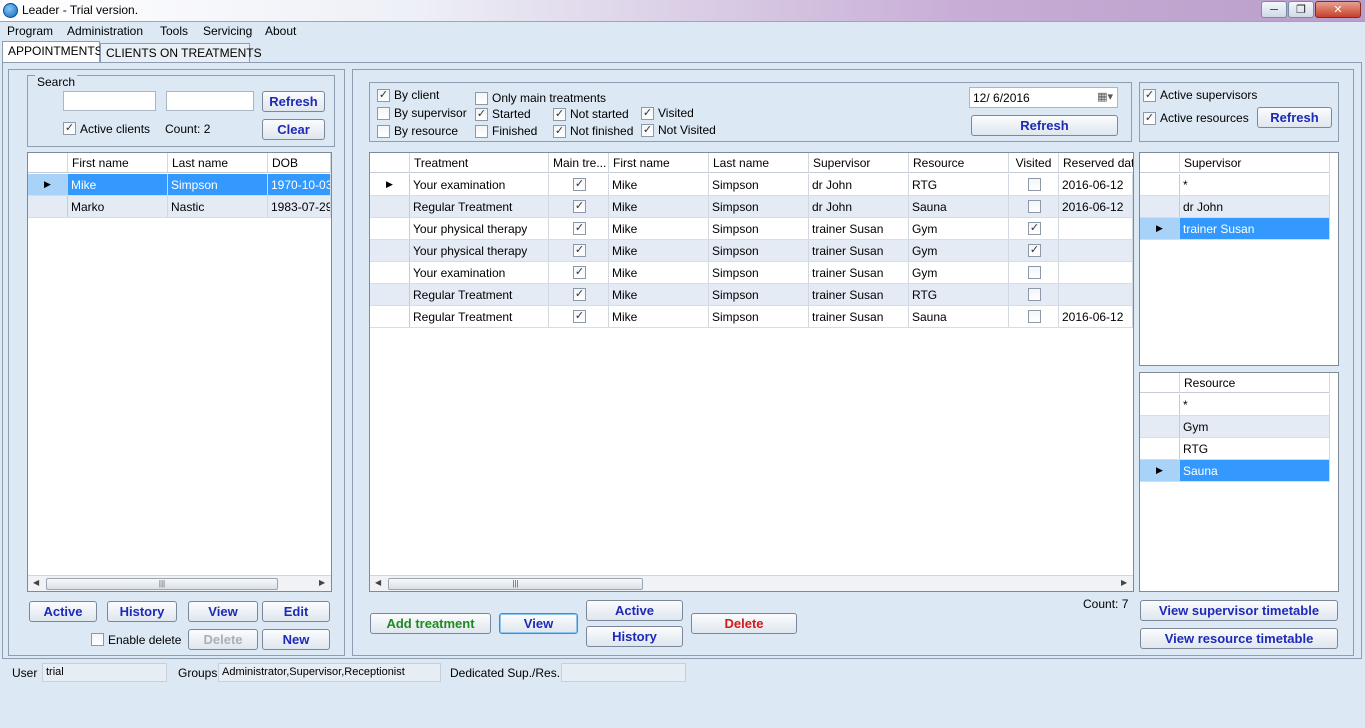  What do you see at coordinates (210, 101) in the screenshot?
I see `search-last-name-input` at bounding box center [210, 101].